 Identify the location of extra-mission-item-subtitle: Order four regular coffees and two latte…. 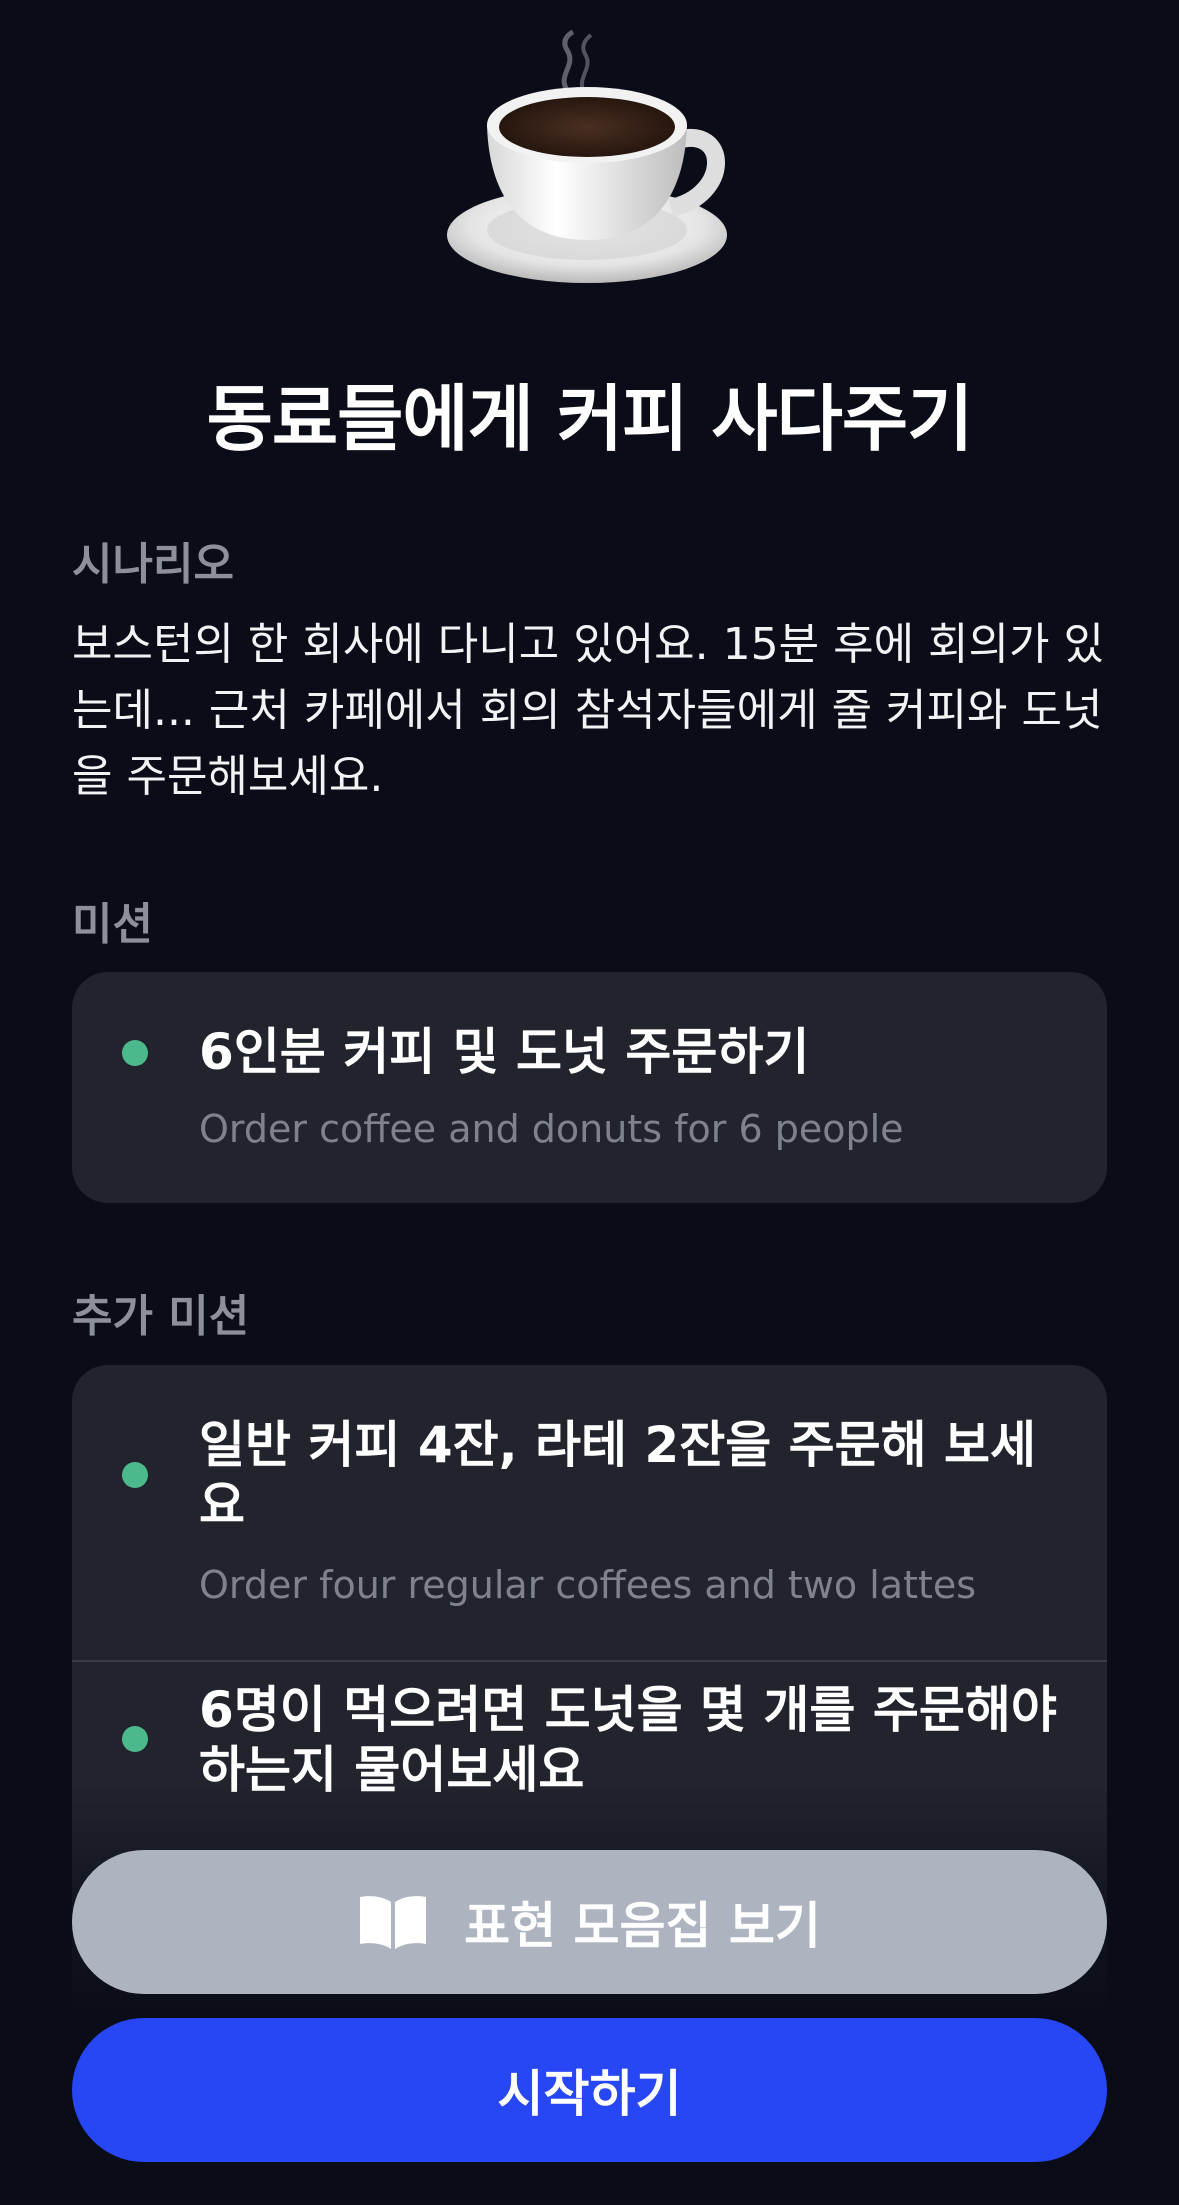
(588, 1585).